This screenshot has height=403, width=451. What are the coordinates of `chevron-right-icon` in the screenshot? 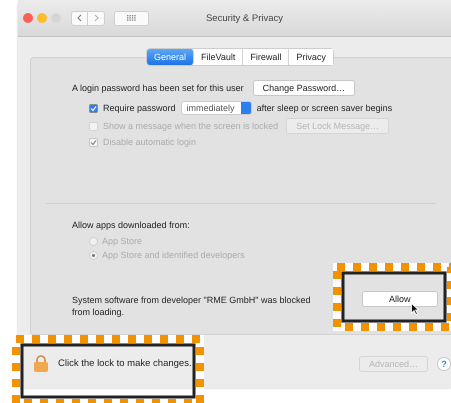 It's located at (96, 18).